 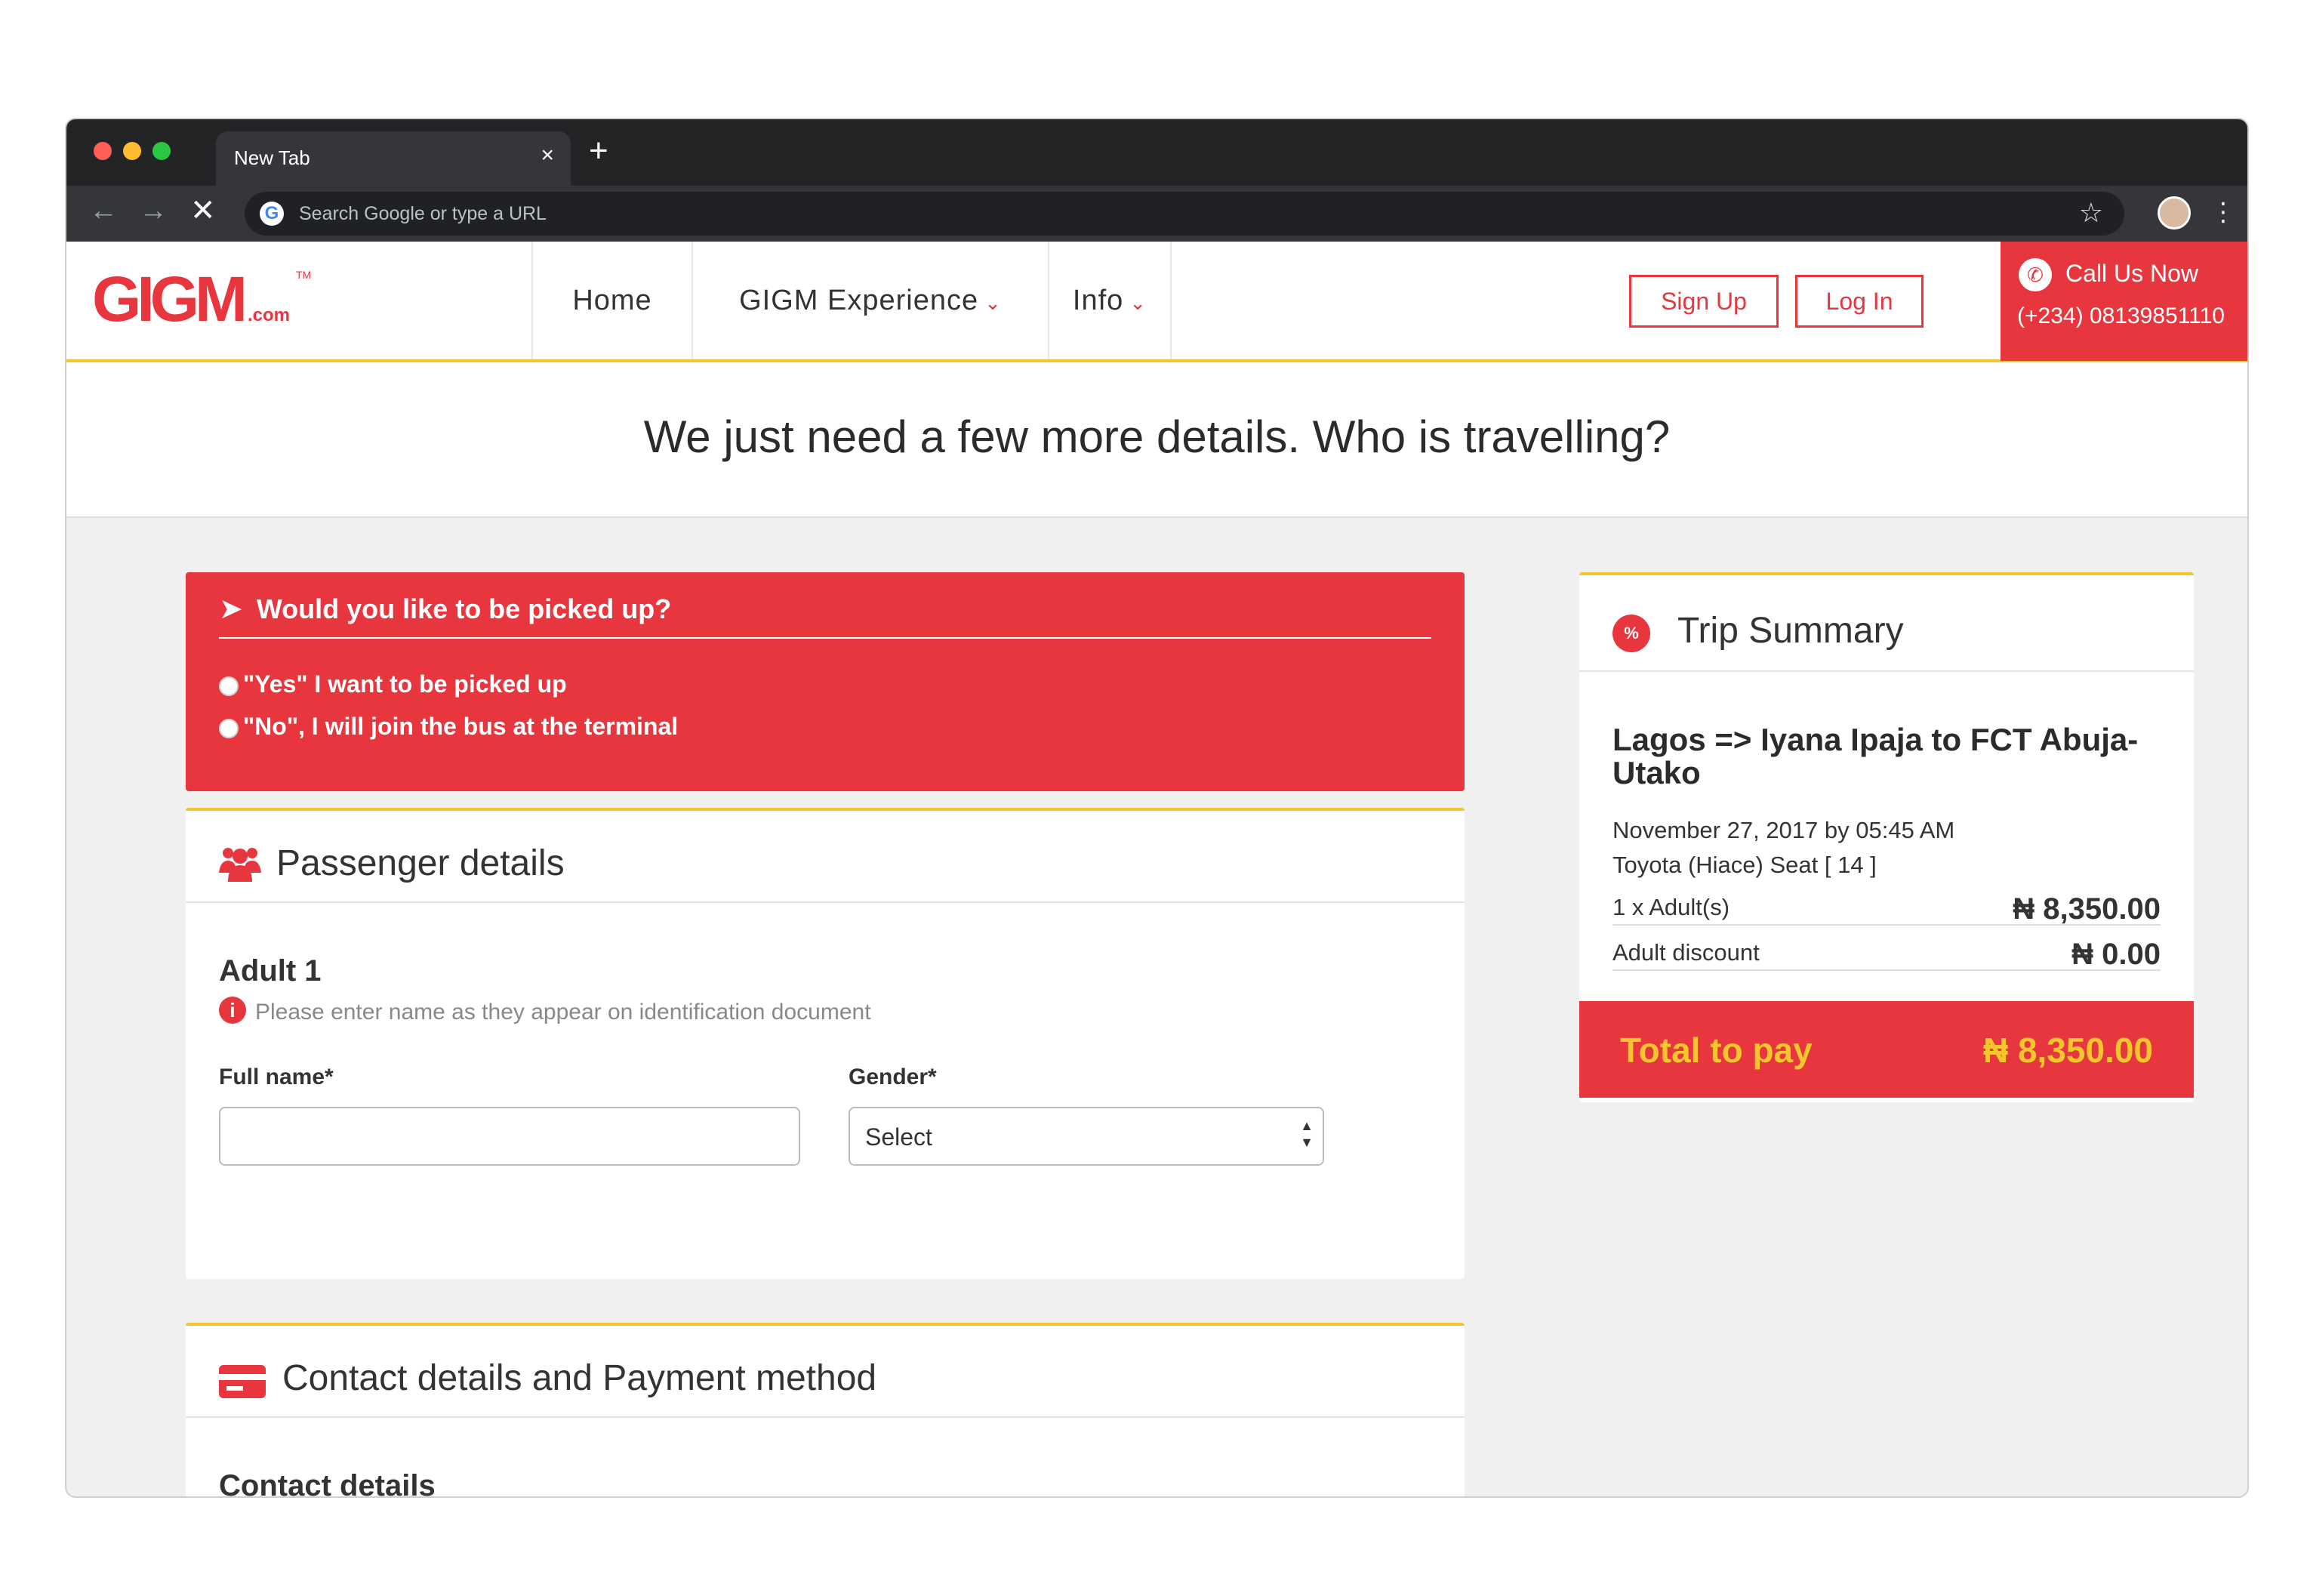 I want to click on trip-vehicle-seat: Toyota (Hiace) Seat [ 14 ], so click(x=1744, y=865).